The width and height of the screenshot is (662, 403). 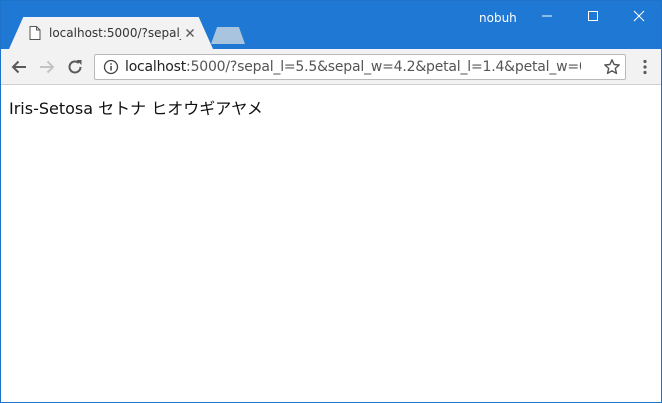 I want to click on arrow-left-icon, so click(x=18, y=67).